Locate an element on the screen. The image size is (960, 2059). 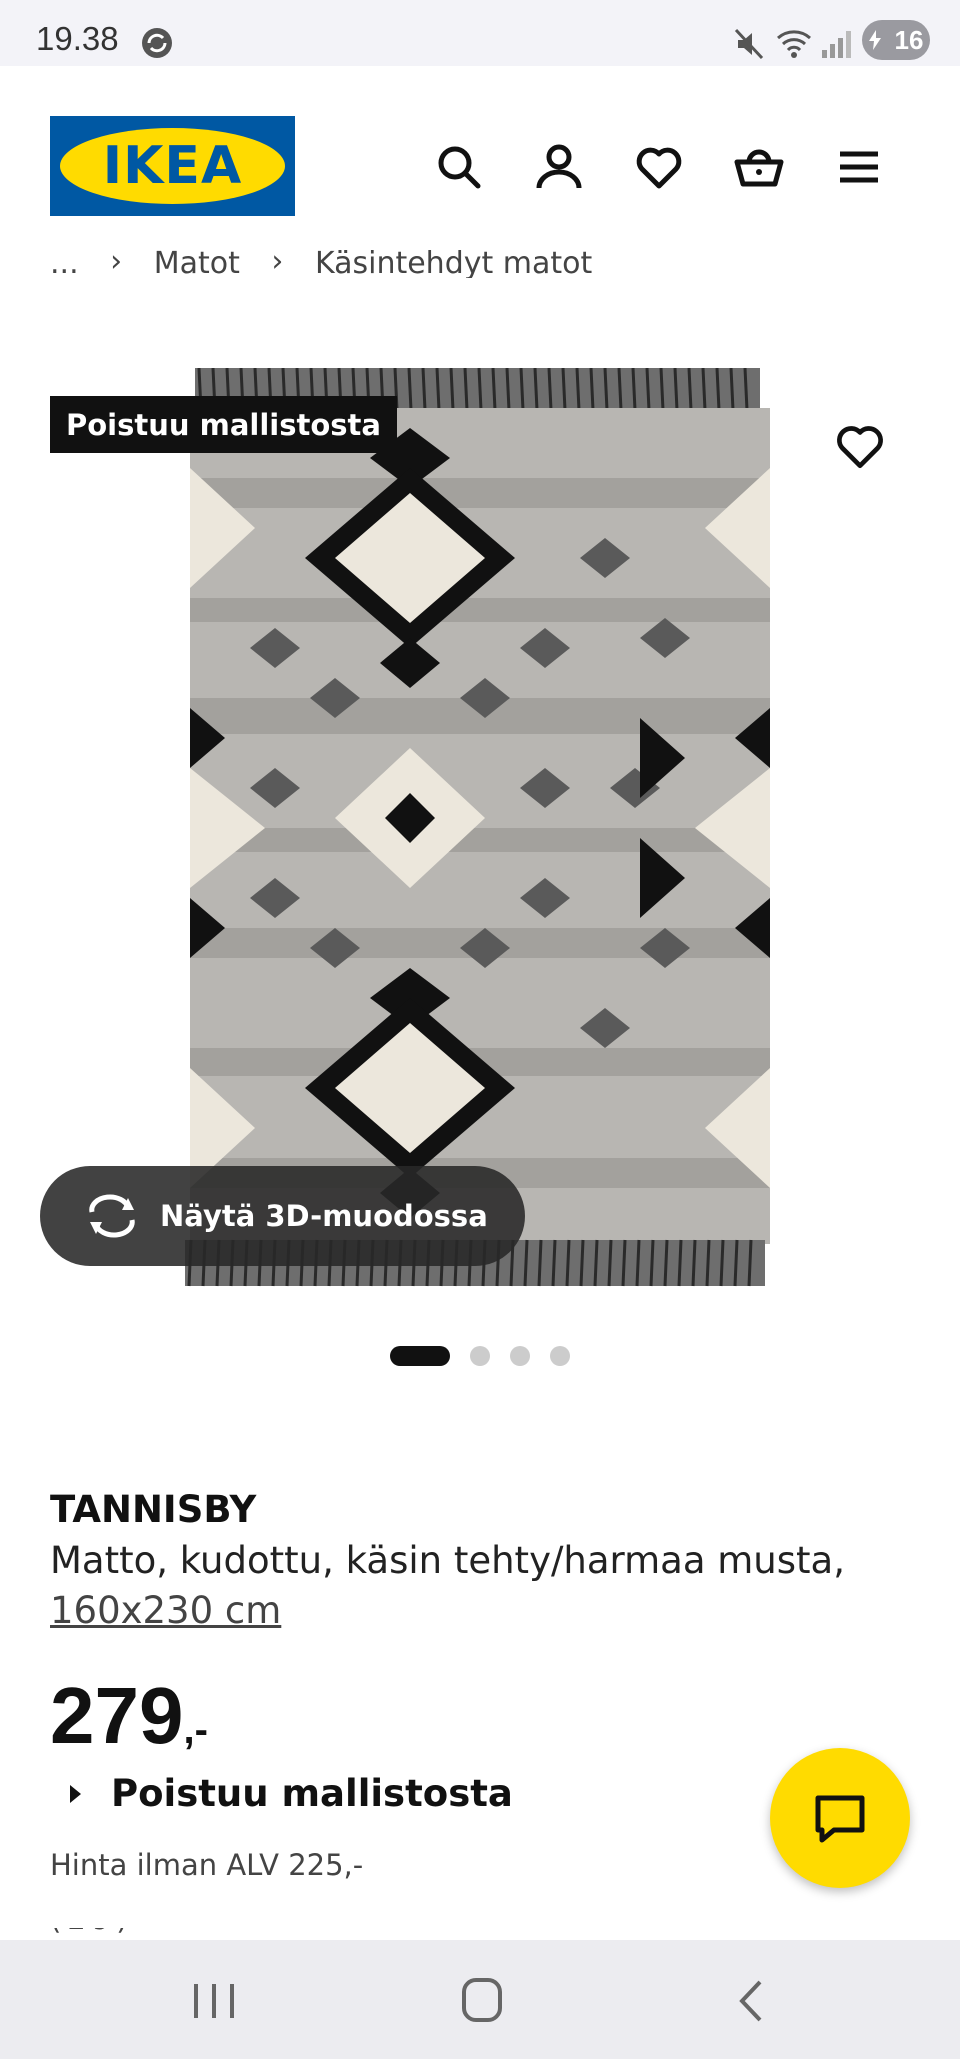
product-price: 279,- is located at coordinates (129, 1716).